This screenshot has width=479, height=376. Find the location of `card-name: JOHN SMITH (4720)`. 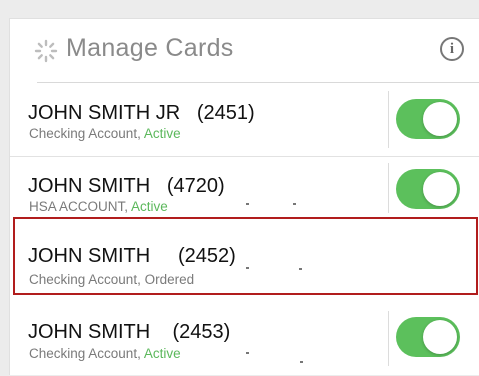

card-name: JOHN SMITH (4720) is located at coordinates (126, 186).